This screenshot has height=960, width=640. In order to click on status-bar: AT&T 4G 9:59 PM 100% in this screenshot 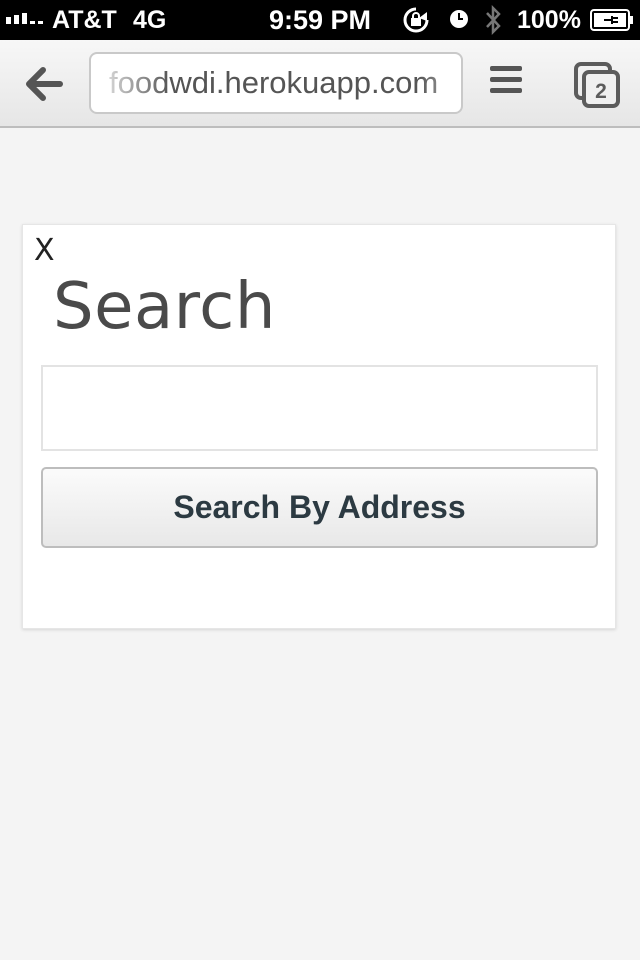, I will do `click(320, 20)`.